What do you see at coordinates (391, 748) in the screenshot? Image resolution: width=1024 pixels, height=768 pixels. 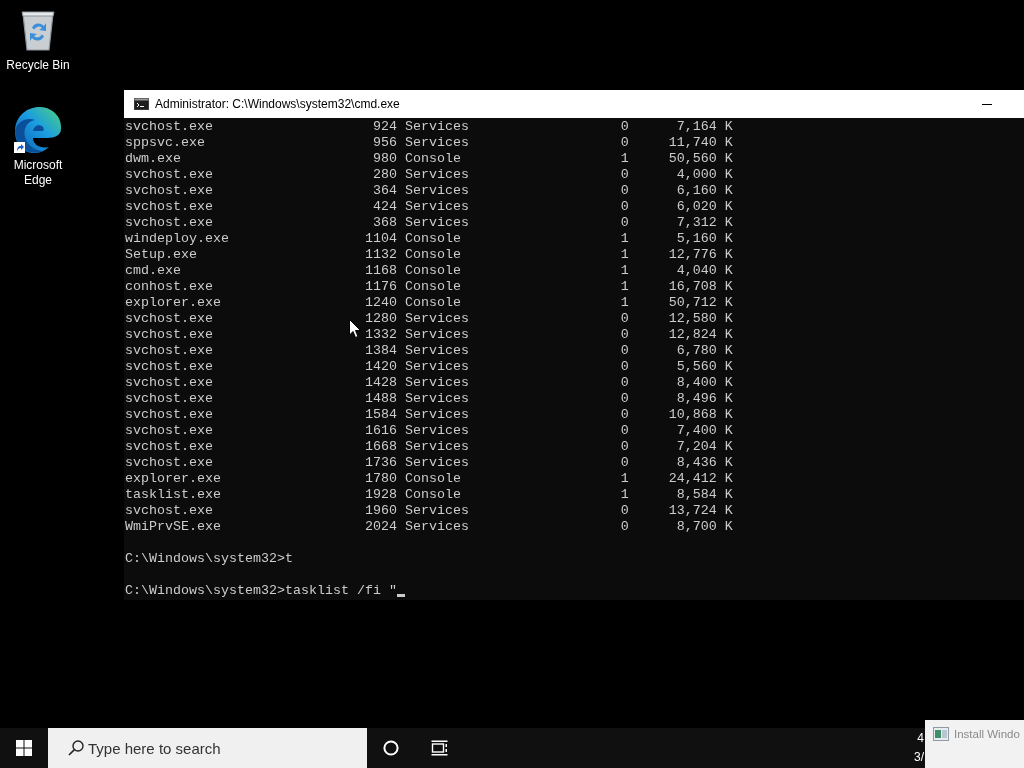 I see `circle-icon` at bounding box center [391, 748].